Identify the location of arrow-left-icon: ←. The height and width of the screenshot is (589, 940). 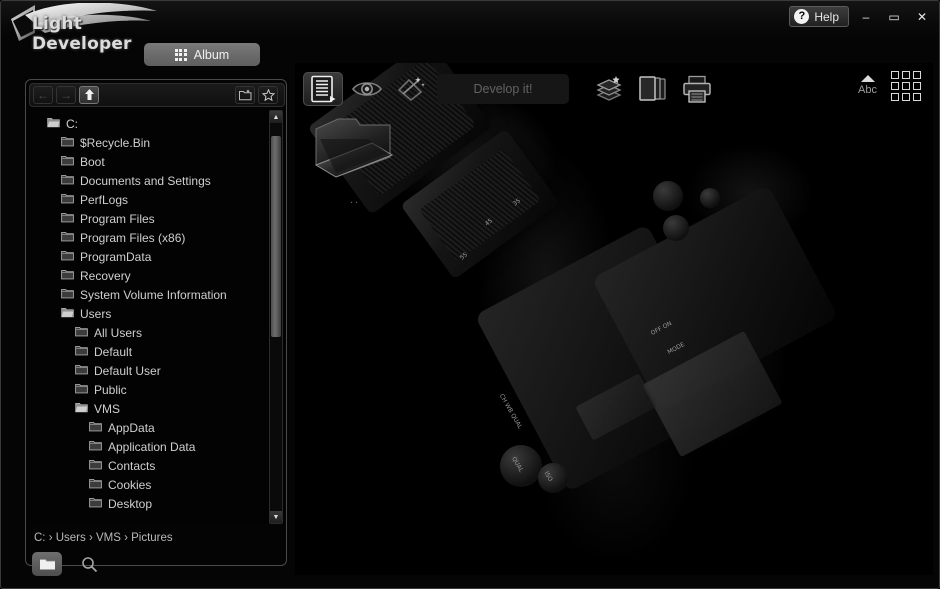
(43, 95).